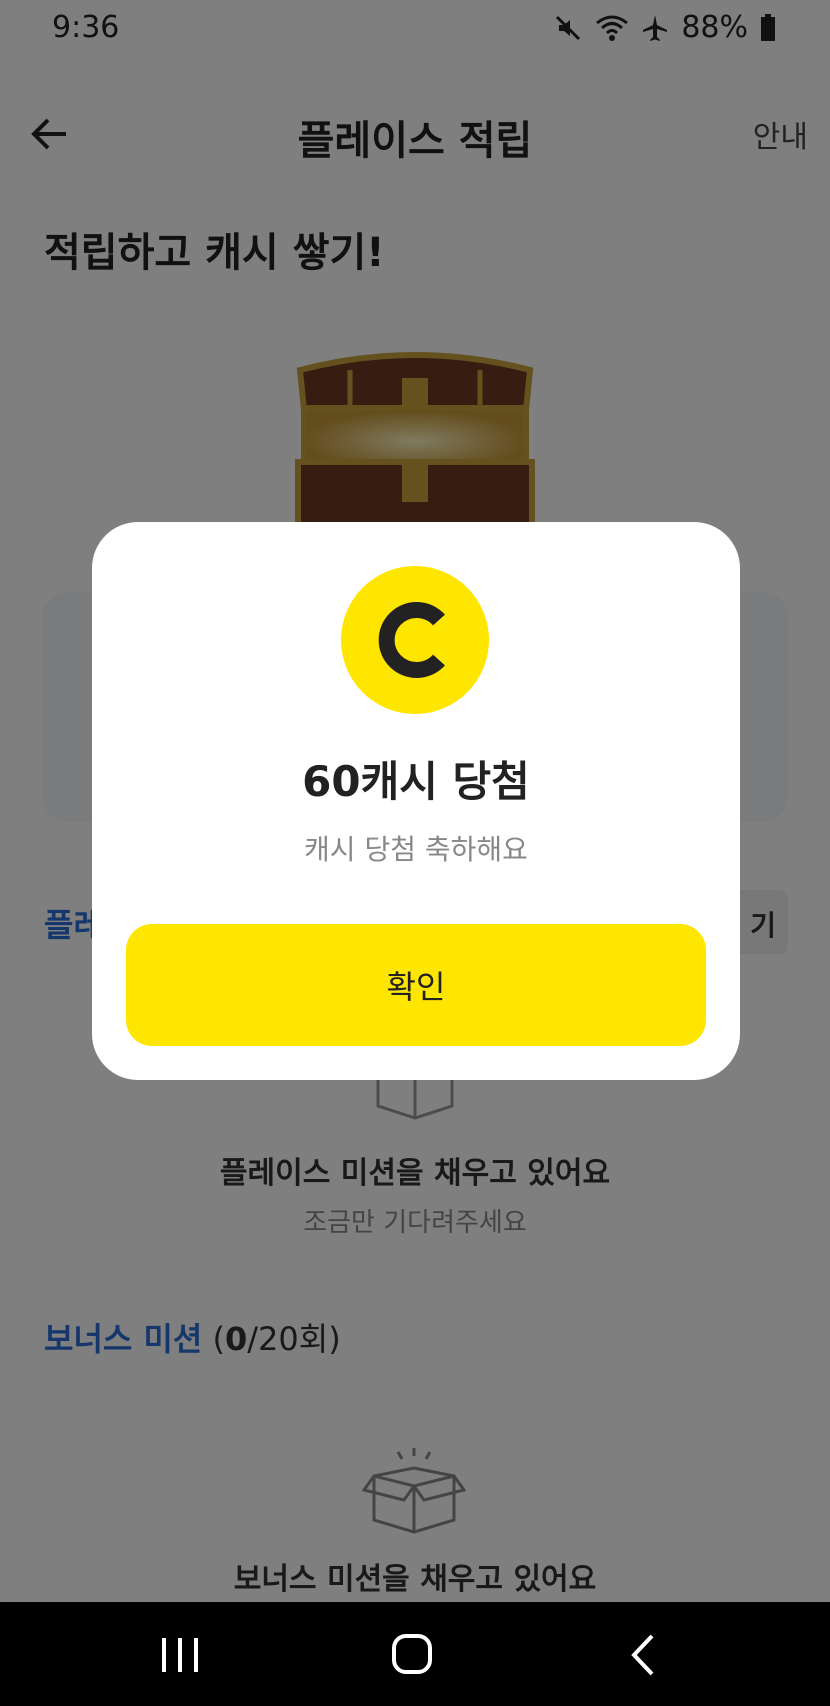 Image resolution: width=830 pixels, height=1706 pixels. I want to click on nav-back-icon, so click(642, 1655).